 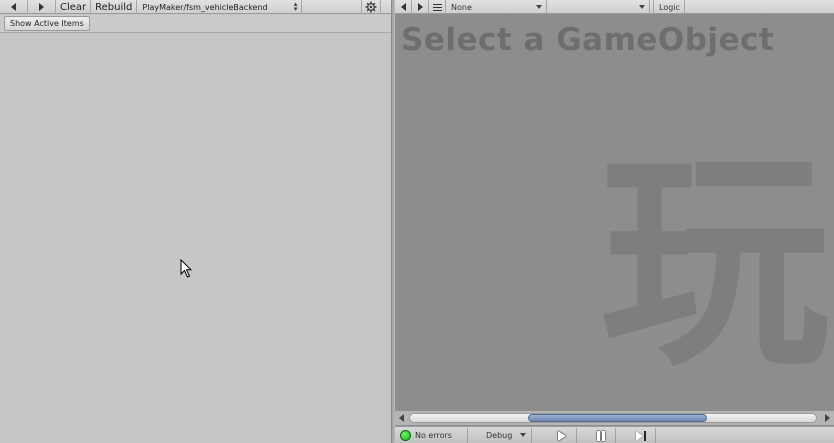 I want to click on step-forward-icon, so click(x=640, y=435).